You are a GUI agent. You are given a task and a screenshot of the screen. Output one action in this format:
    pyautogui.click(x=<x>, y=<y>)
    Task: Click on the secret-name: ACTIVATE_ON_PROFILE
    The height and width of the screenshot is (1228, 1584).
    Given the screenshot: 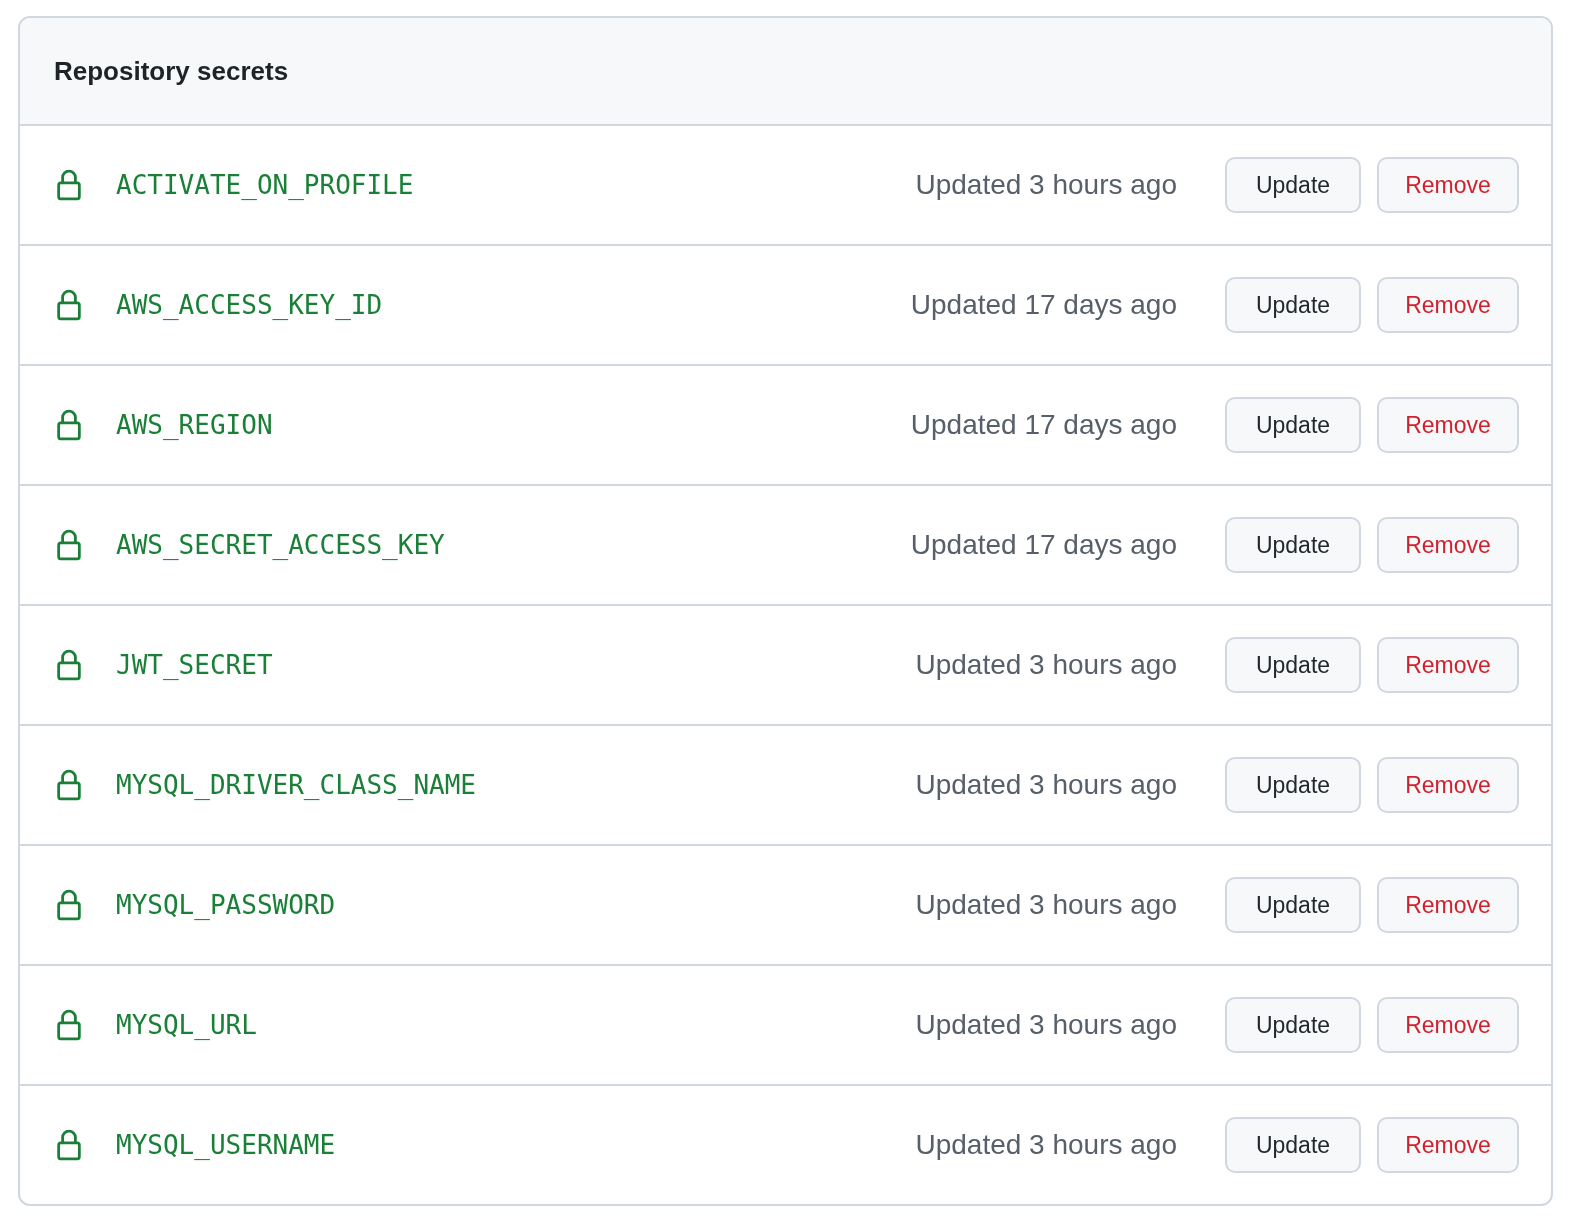 What is the action you would take?
    pyautogui.click(x=265, y=185)
    